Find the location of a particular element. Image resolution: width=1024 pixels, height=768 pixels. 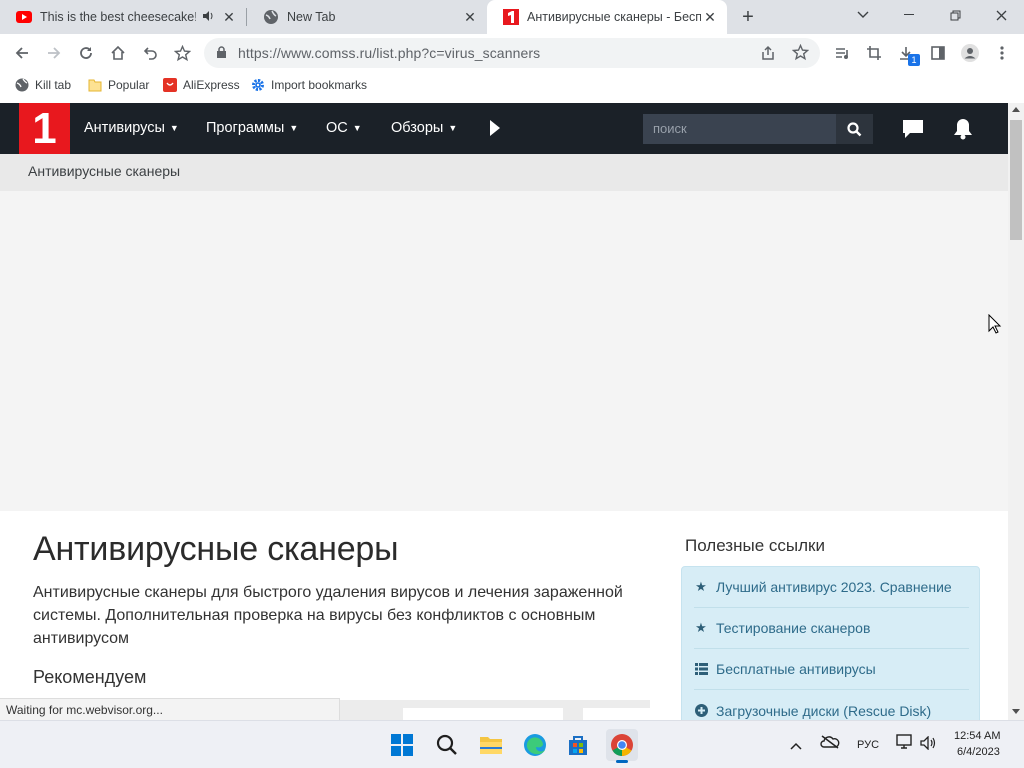

windows-taskbar: РУС 12:54 AM 6/4/2023 is located at coordinates (512, 744).